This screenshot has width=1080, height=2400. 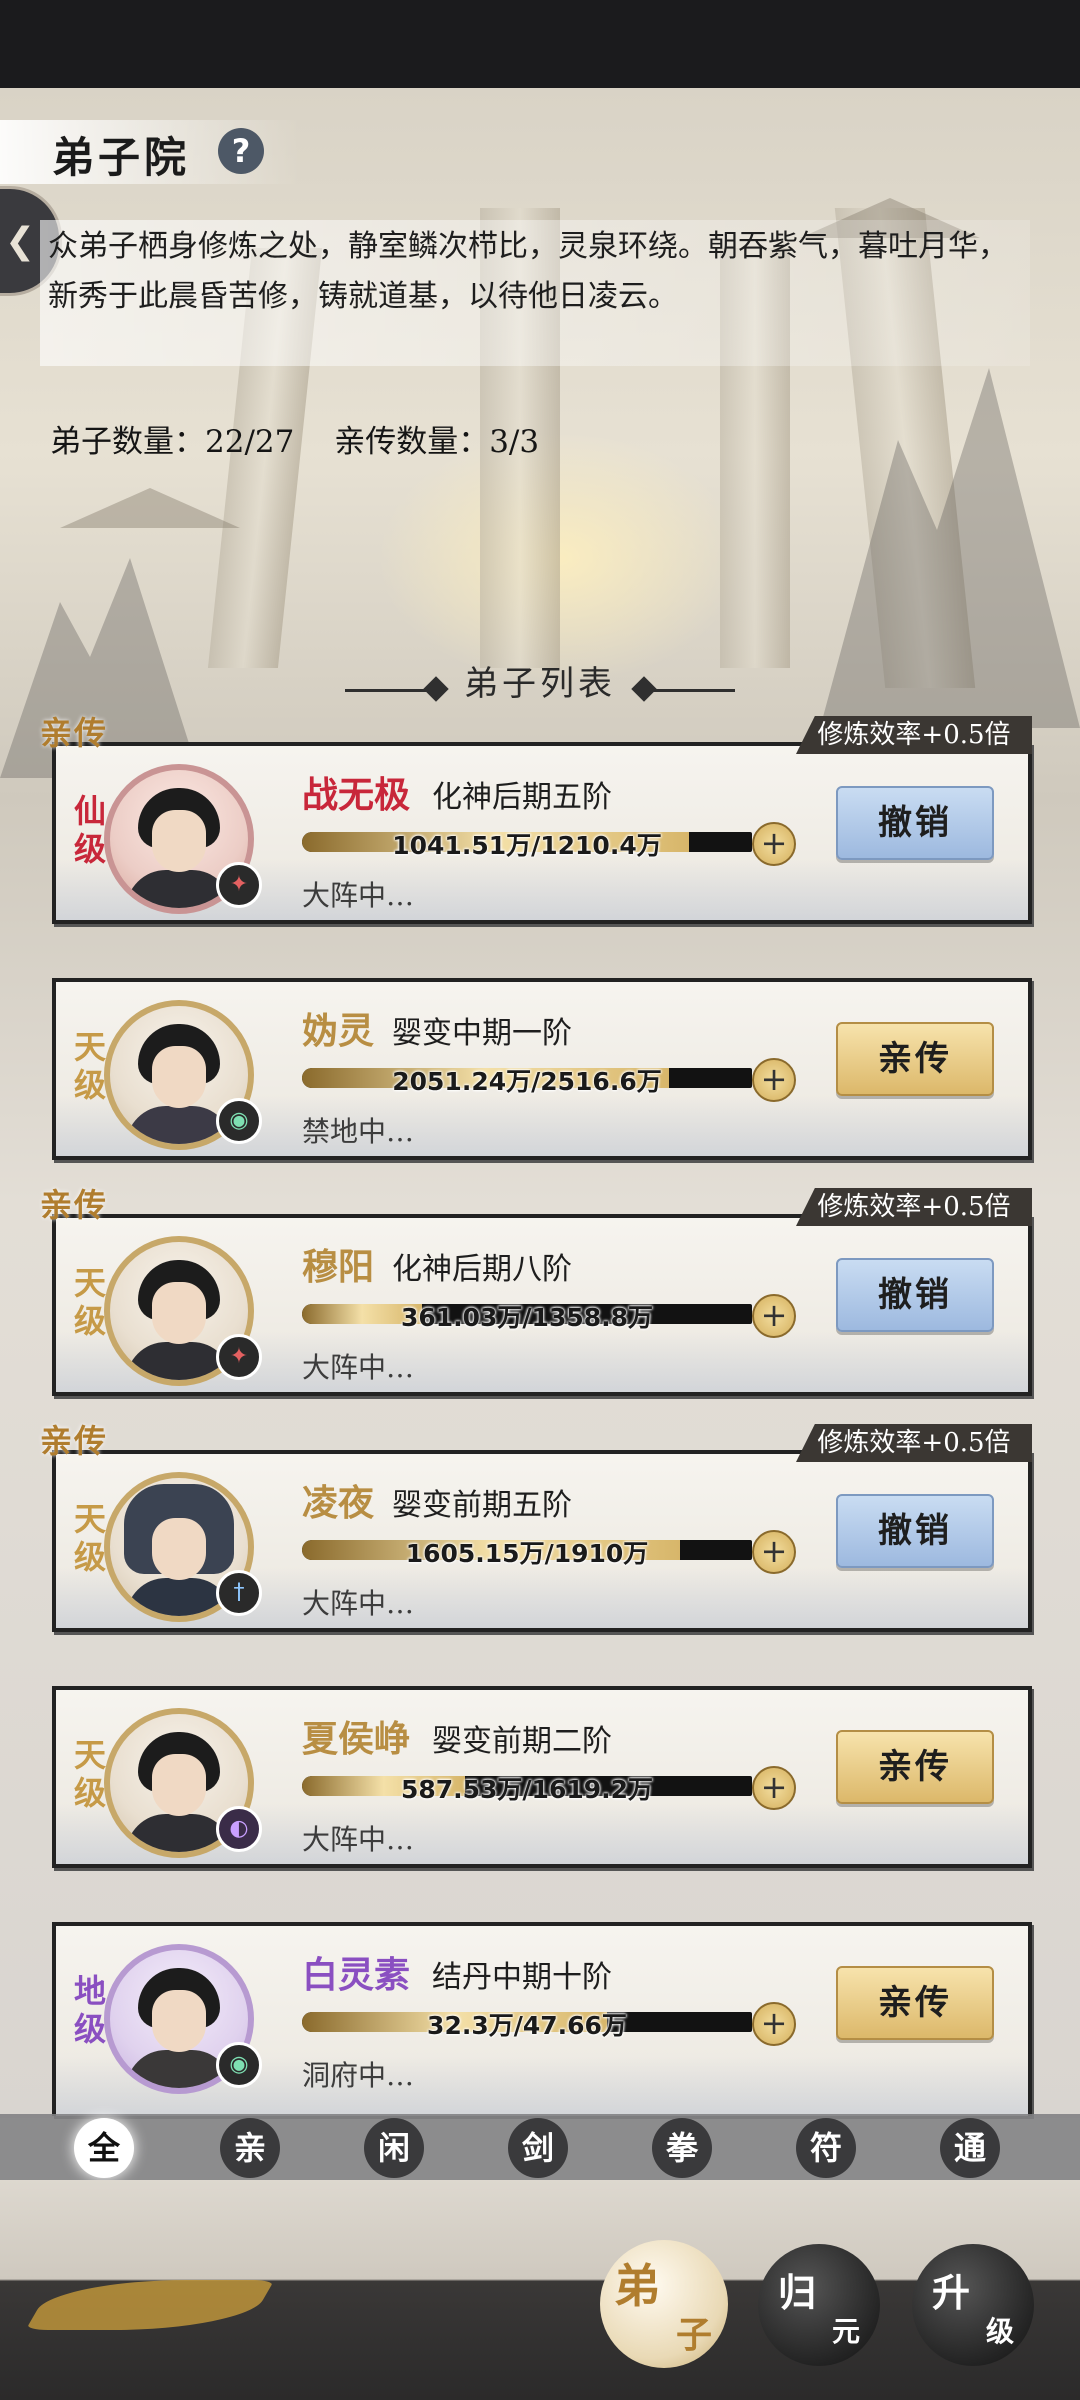 I want to click on cultivation-progress-bar: 32.3万/47.66万, so click(x=527, y=2025).